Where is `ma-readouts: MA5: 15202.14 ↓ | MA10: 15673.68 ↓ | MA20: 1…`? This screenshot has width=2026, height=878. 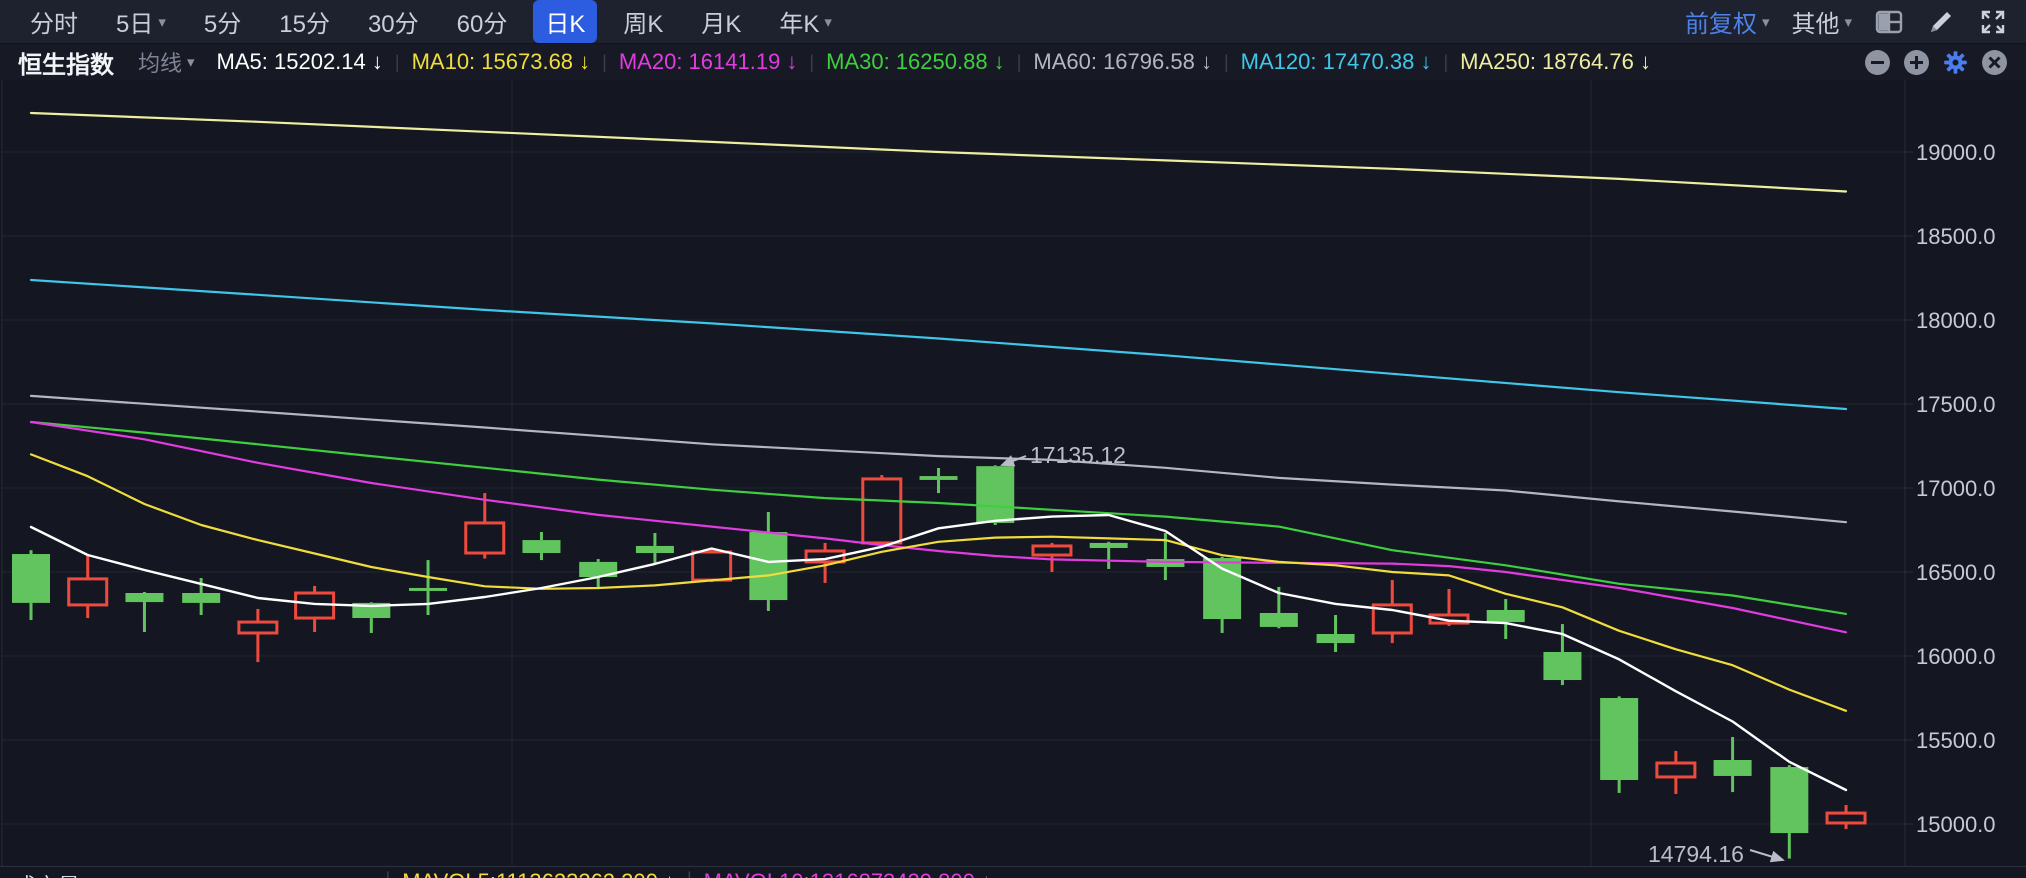 ma-readouts: MA5: 15202.14 ↓ | MA10: 15673.68 ↓ | MA20: 1… is located at coordinates (934, 62).